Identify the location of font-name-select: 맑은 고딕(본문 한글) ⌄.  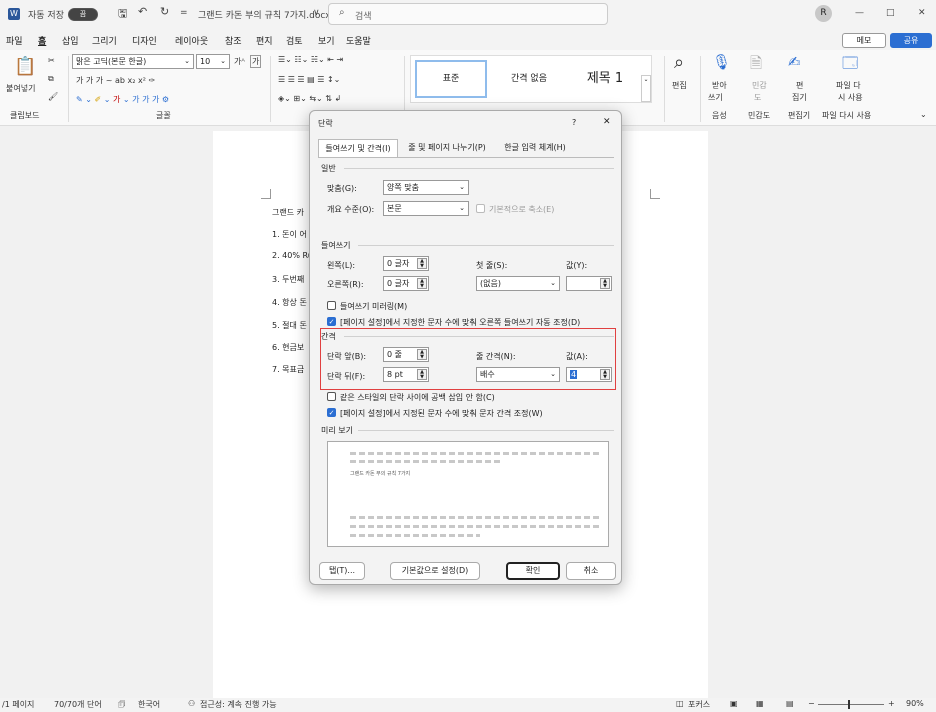
(133, 61).